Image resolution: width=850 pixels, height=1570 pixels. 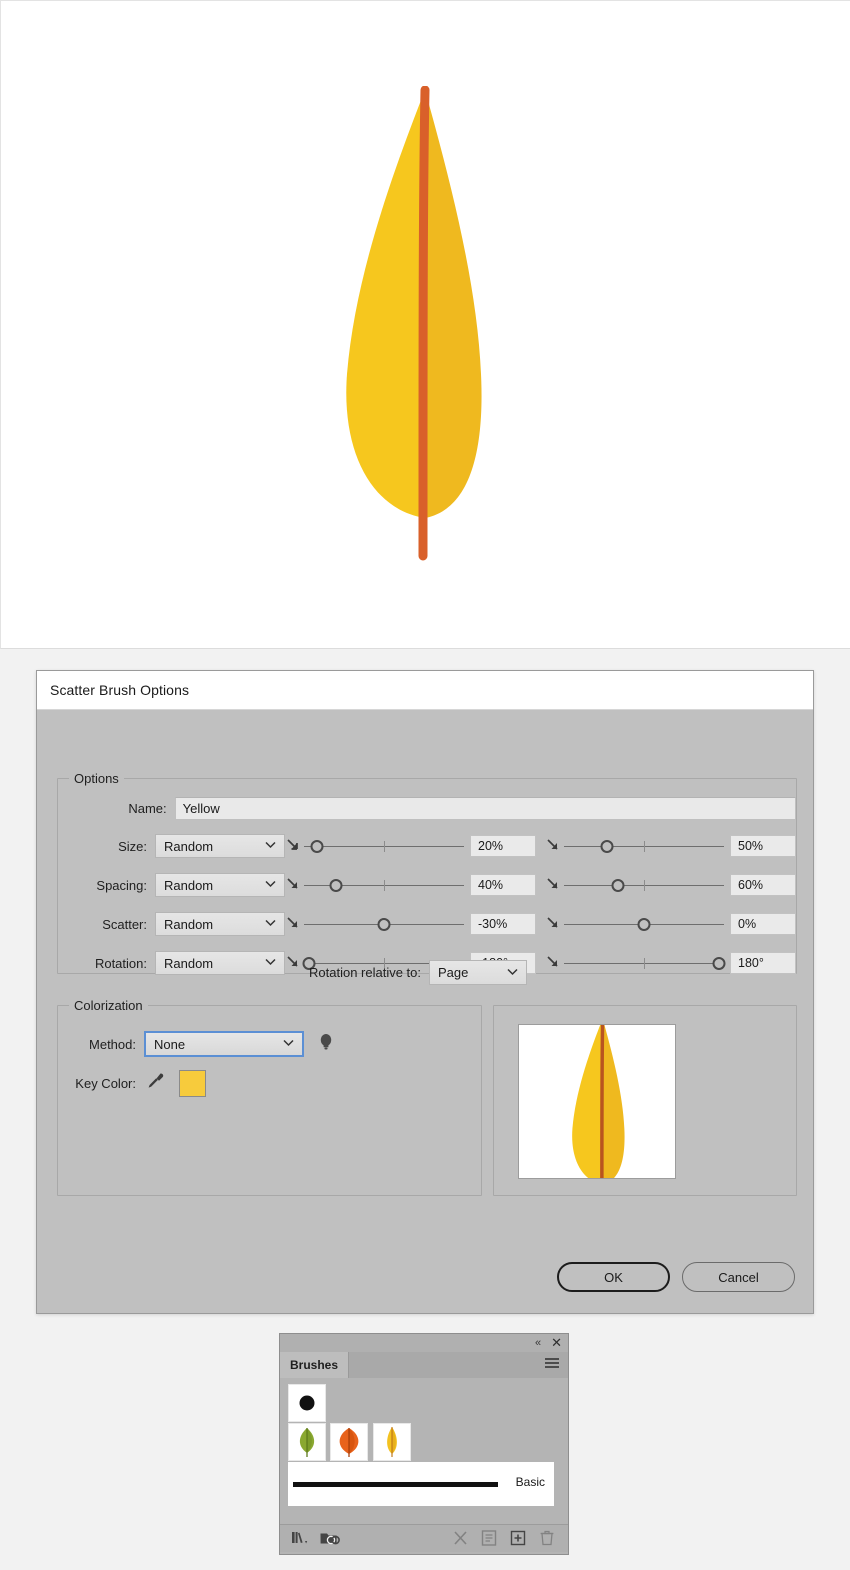 I want to click on collapse-panel-icon: «, so click(x=538, y=1343).